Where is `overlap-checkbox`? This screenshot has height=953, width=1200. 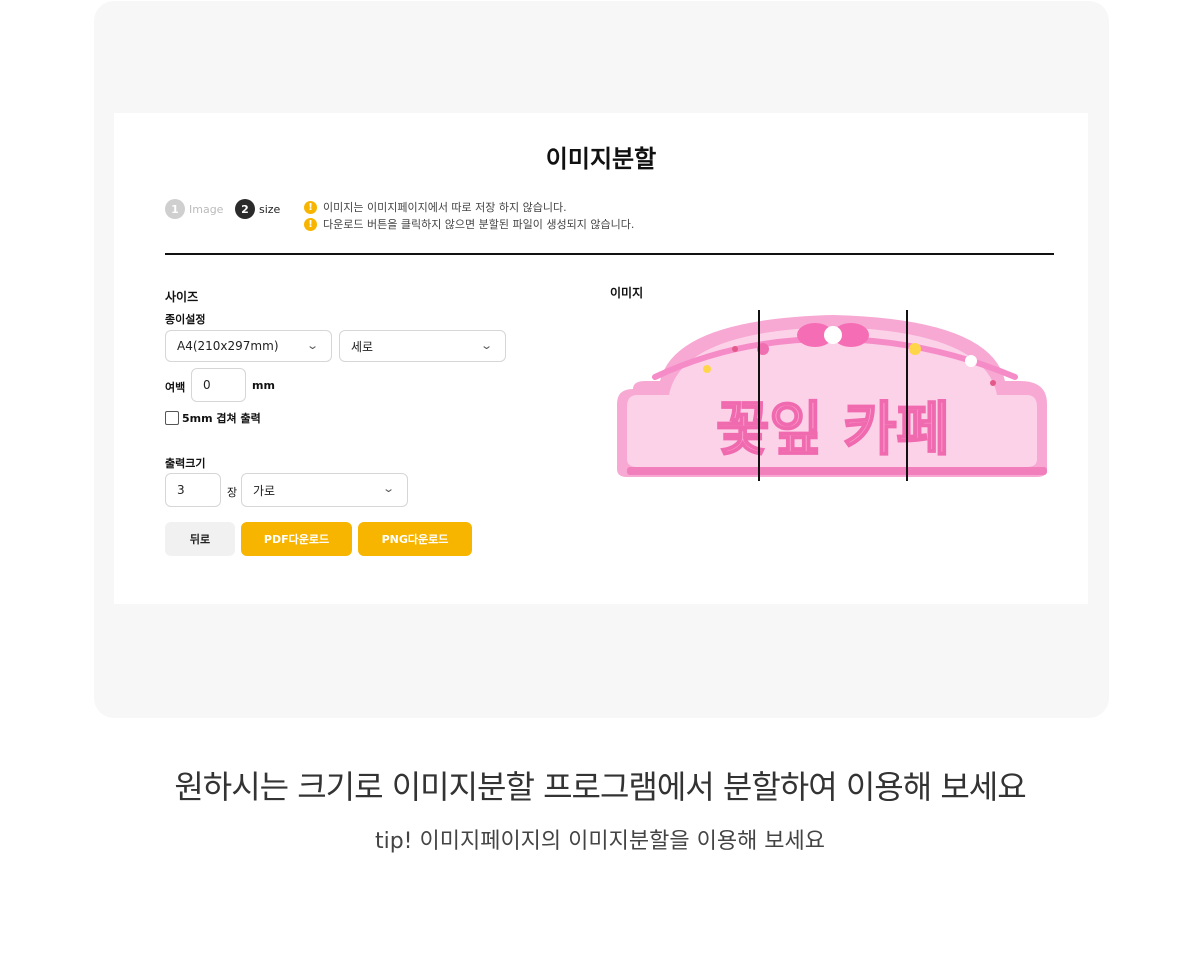
overlap-checkbox is located at coordinates (172, 418).